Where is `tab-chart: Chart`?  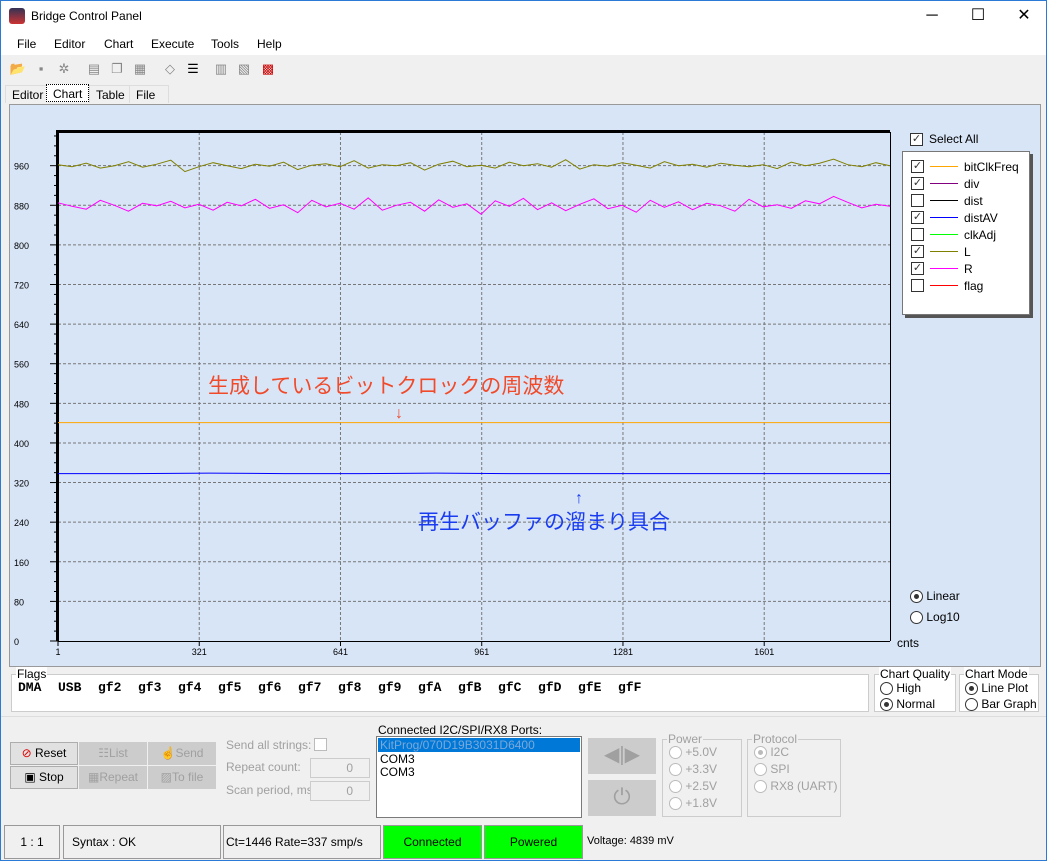 tab-chart: Chart is located at coordinates (68, 93).